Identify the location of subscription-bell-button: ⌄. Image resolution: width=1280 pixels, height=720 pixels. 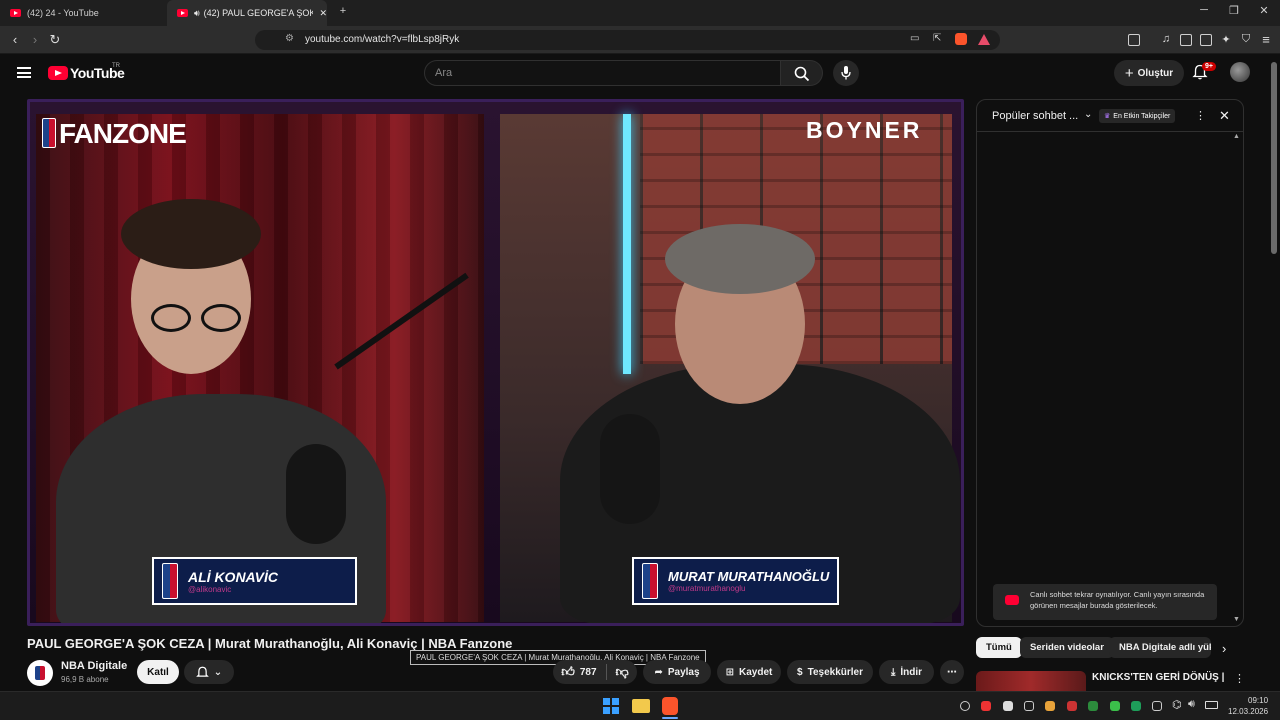
(209, 672).